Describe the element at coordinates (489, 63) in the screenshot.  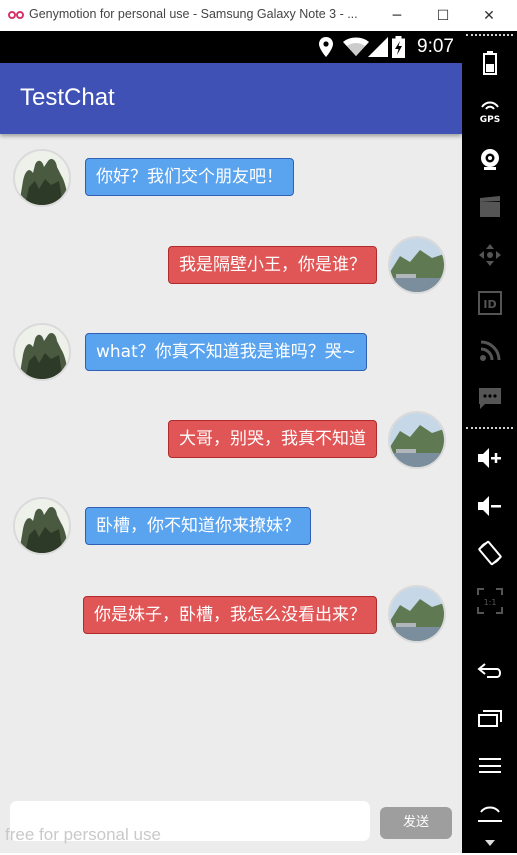
I see `battery-icon` at that location.